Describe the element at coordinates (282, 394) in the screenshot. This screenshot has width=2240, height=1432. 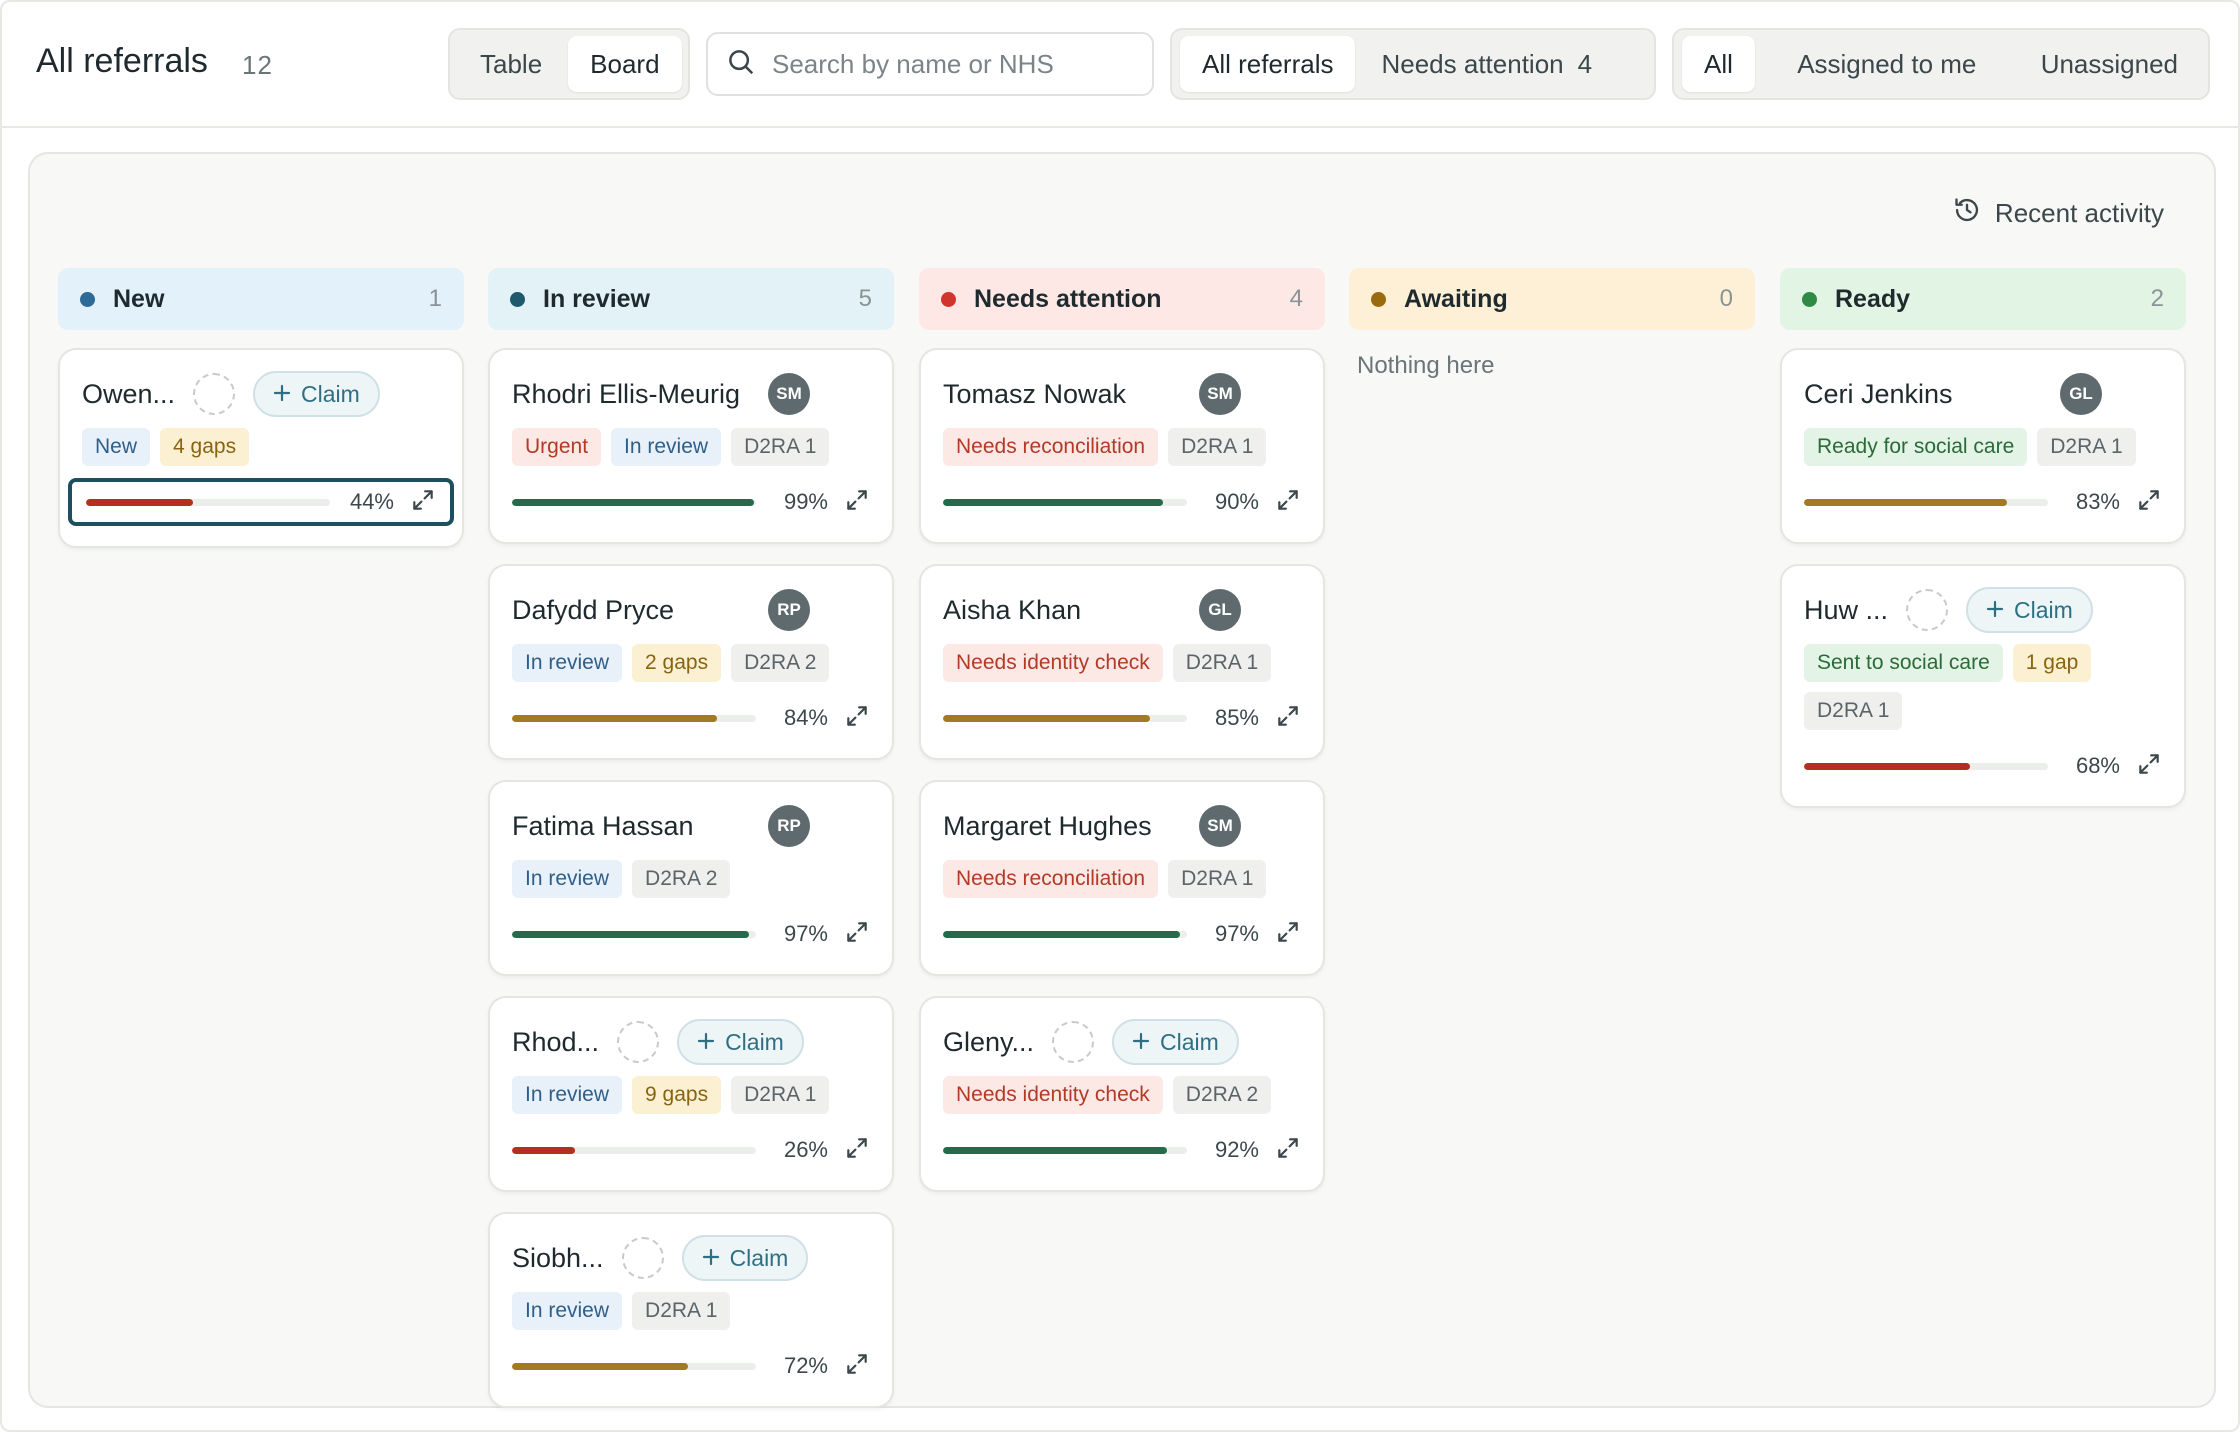
I see `plus-icon` at that location.